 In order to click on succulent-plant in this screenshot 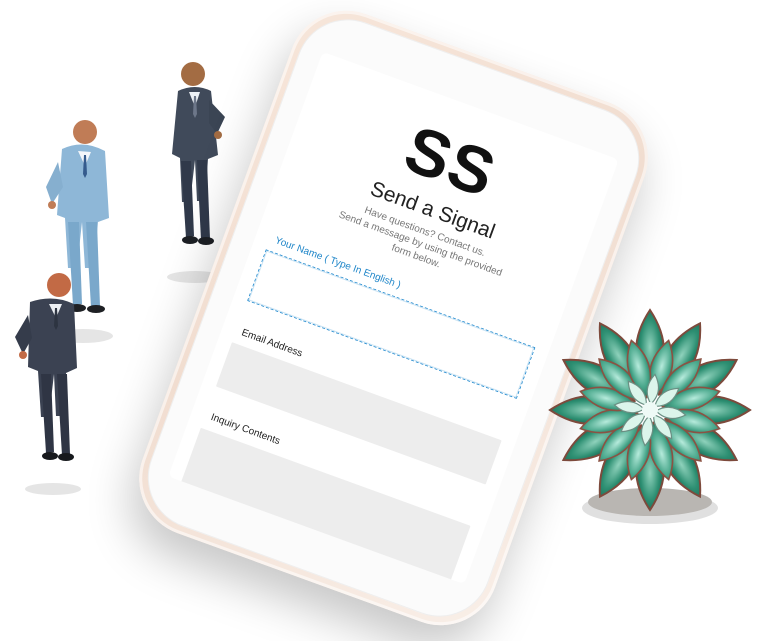, I will do `click(650, 416)`.